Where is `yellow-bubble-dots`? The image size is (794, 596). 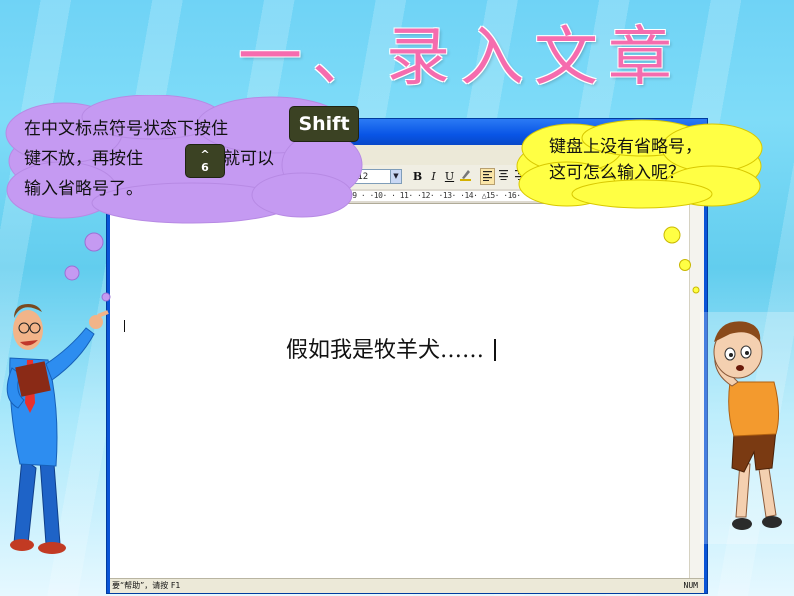
yellow-bubble-dots is located at coordinates (681, 260).